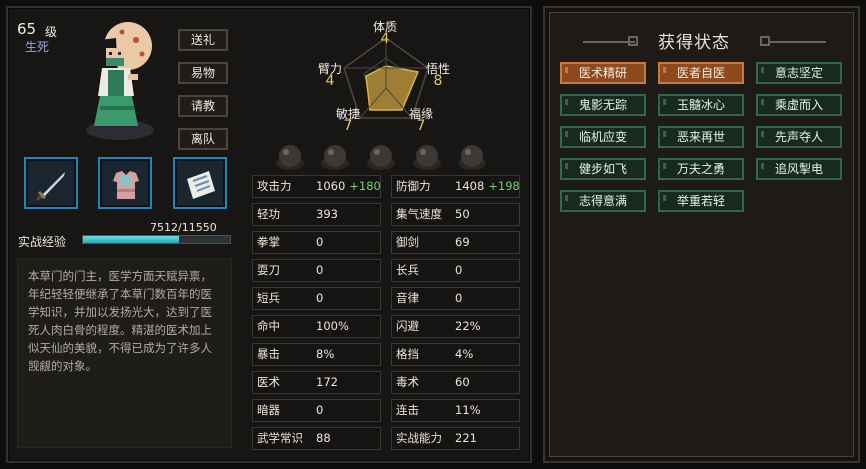  I want to click on stat-value: 8%, so click(325, 354).